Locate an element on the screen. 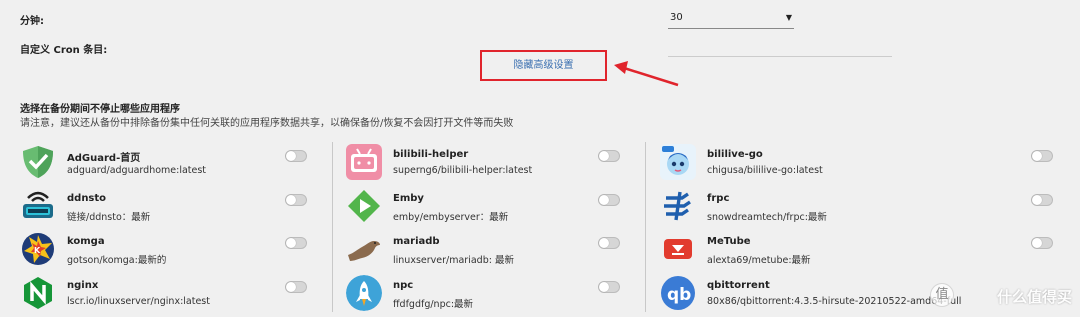 The width and height of the screenshot is (1080, 317). chevron-down-icon: ▼ is located at coordinates (788, 17).